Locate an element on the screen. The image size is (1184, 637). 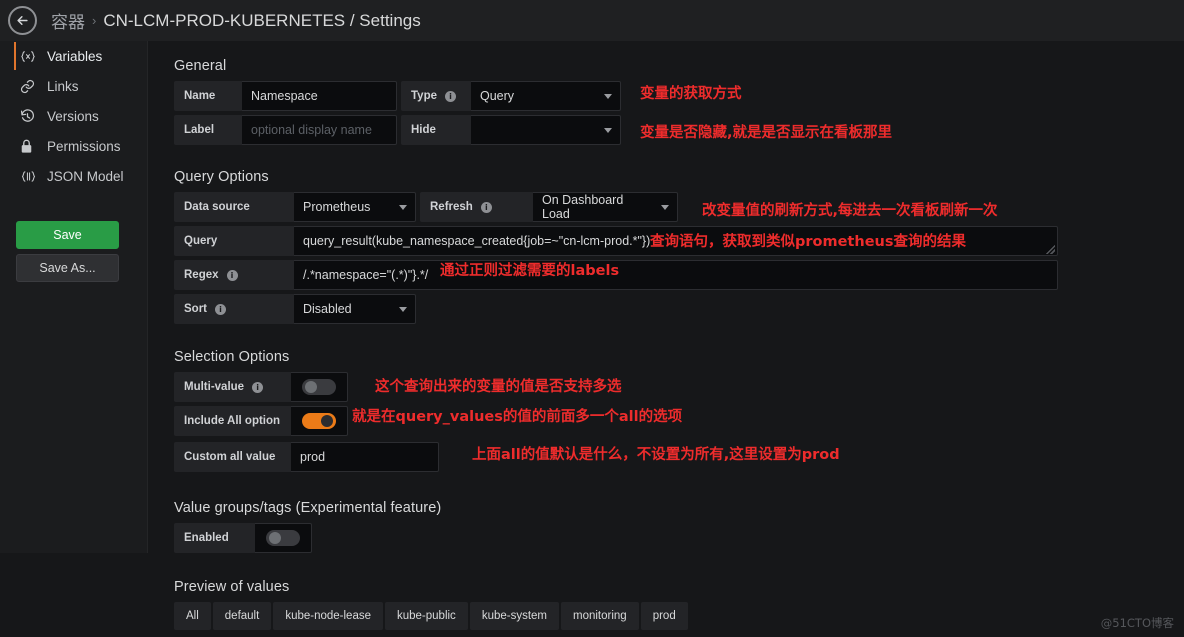
link-icon is located at coordinates (29, 86).